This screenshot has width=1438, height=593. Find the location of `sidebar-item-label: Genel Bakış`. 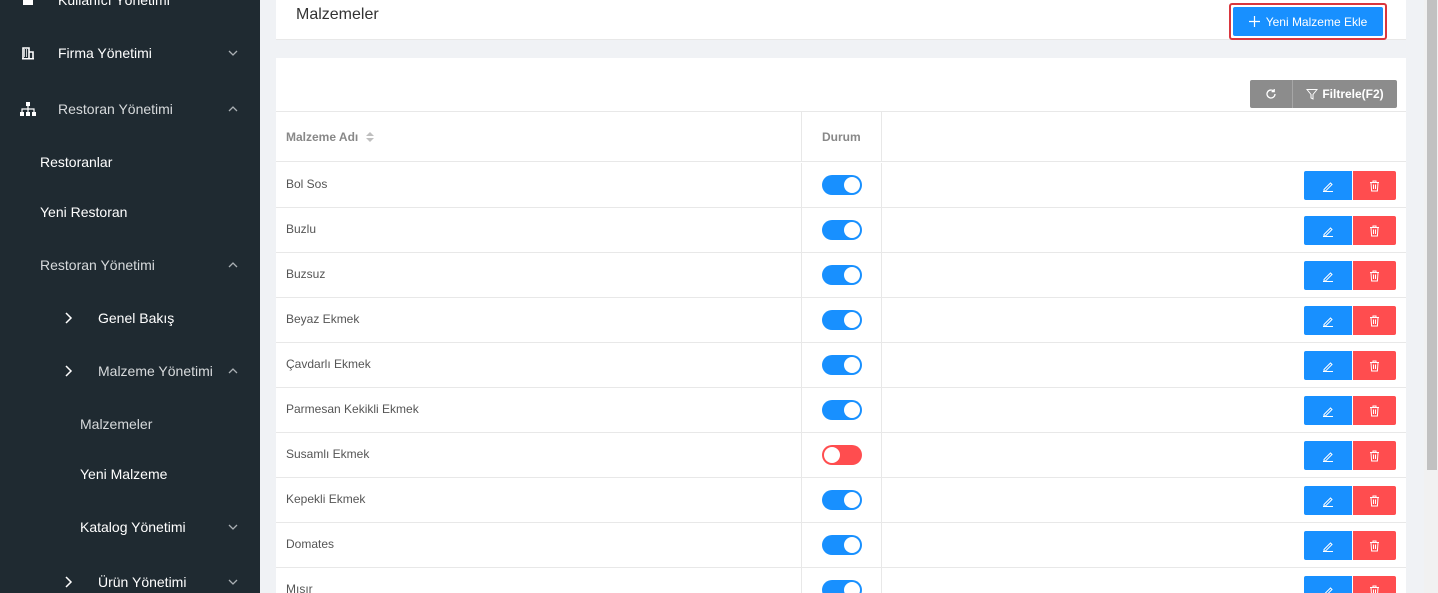

sidebar-item-label: Genel Bakış is located at coordinates (136, 318).